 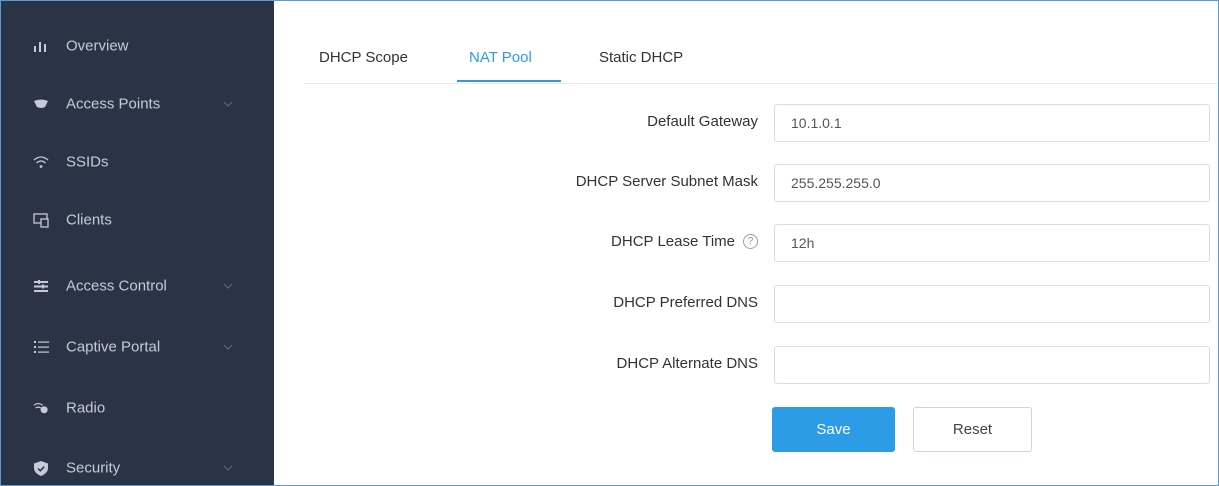 I want to click on preferred-dns-label: DHCP Preferred DNS, so click(x=685, y=302).